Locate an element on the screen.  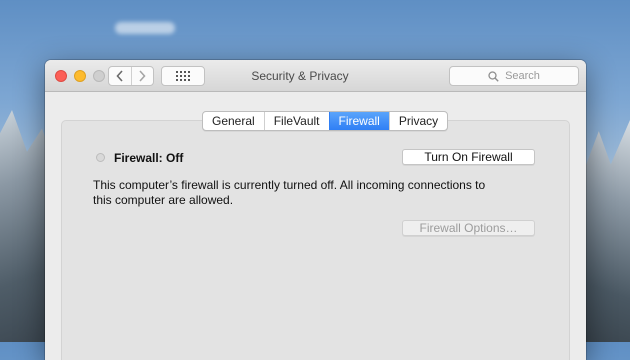
show-all-button is located at coordinates (183, 76).